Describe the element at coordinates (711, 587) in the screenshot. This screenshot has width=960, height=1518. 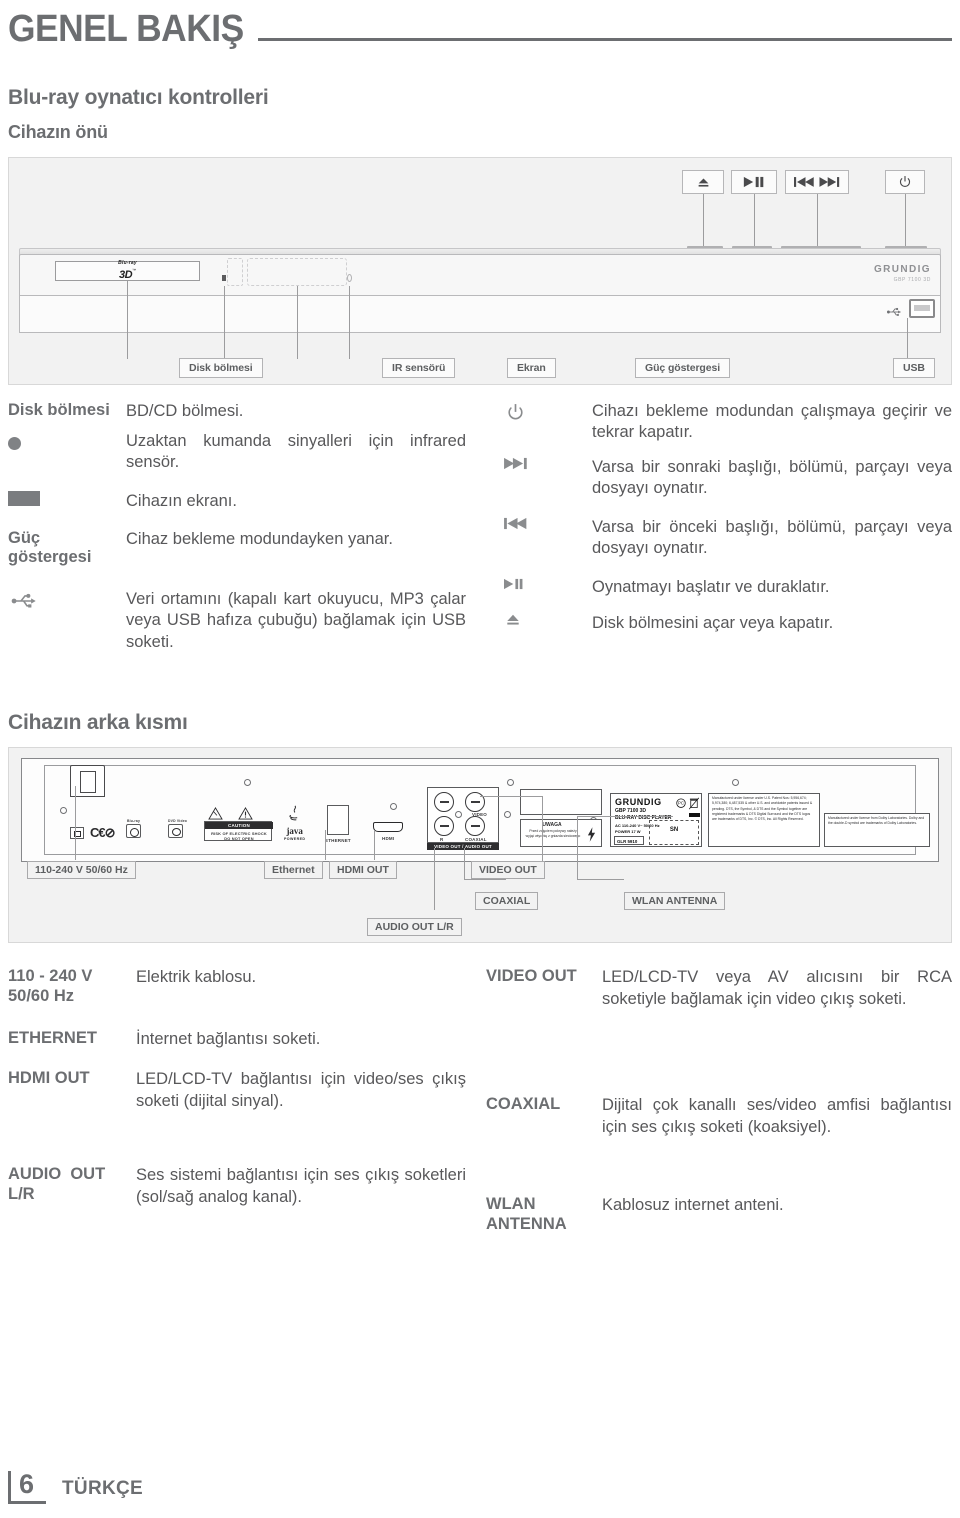
I see `value-play-pause: Oynatmayı başlatır ve duraklatır.` at that location.